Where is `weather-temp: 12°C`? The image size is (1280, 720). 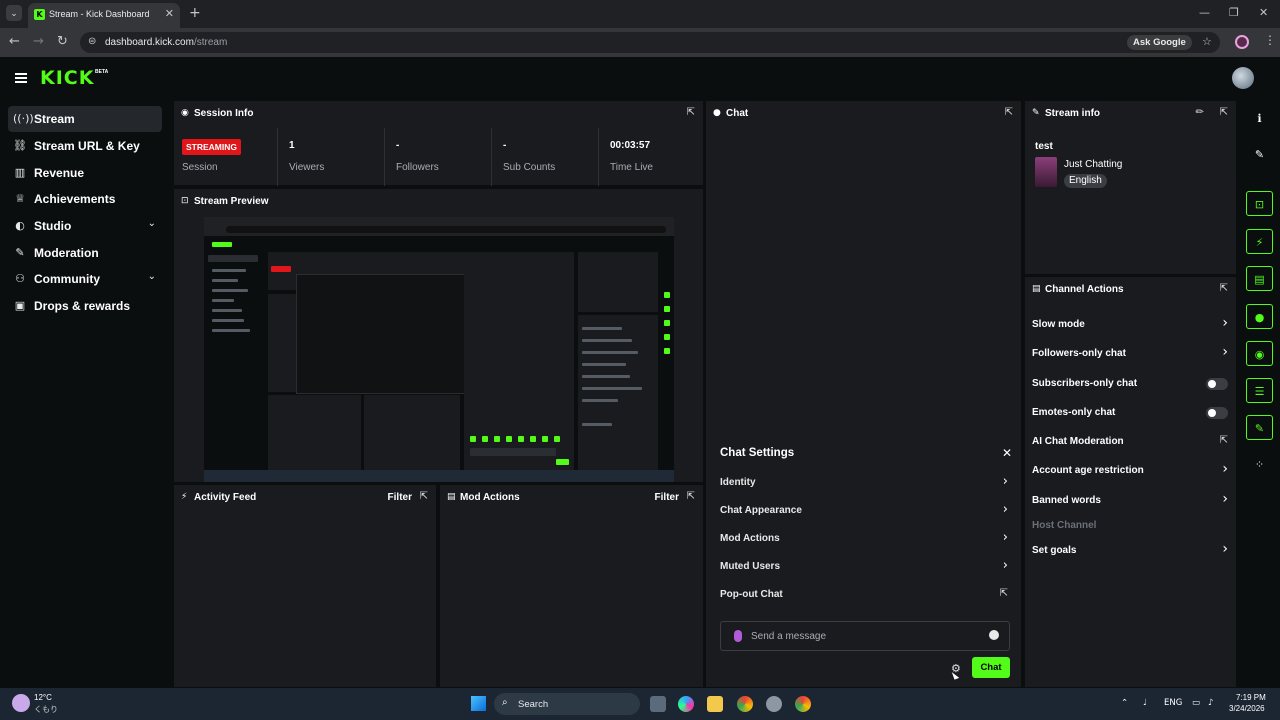 weather-temp: 12°C is located at coordinates (43, 697).